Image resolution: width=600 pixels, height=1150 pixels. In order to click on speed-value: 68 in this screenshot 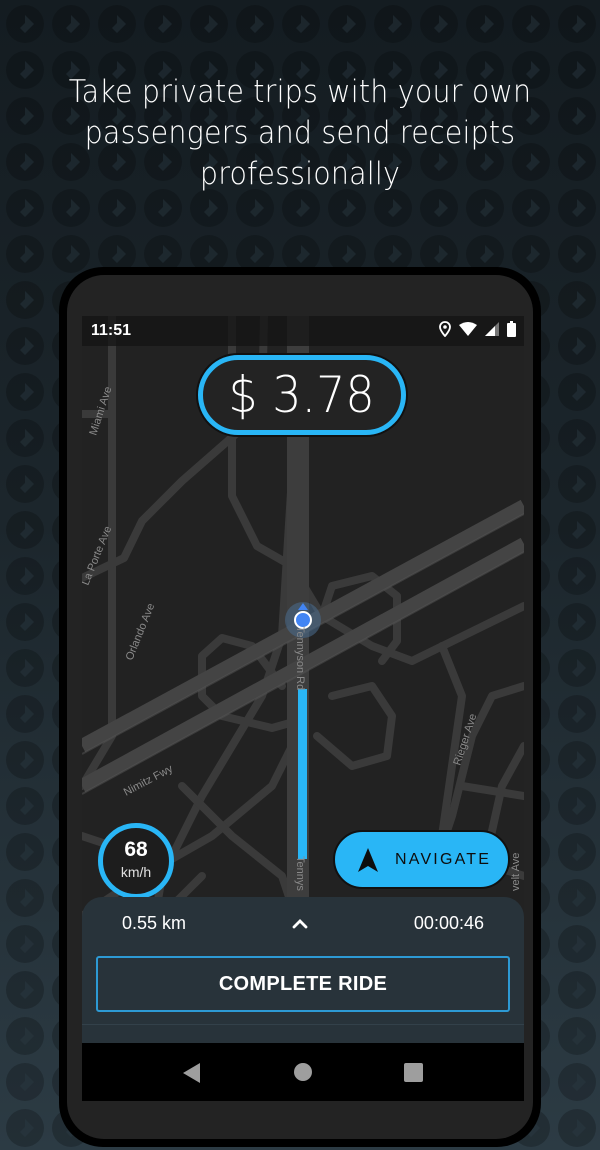, I will do `click(136, 849)`.